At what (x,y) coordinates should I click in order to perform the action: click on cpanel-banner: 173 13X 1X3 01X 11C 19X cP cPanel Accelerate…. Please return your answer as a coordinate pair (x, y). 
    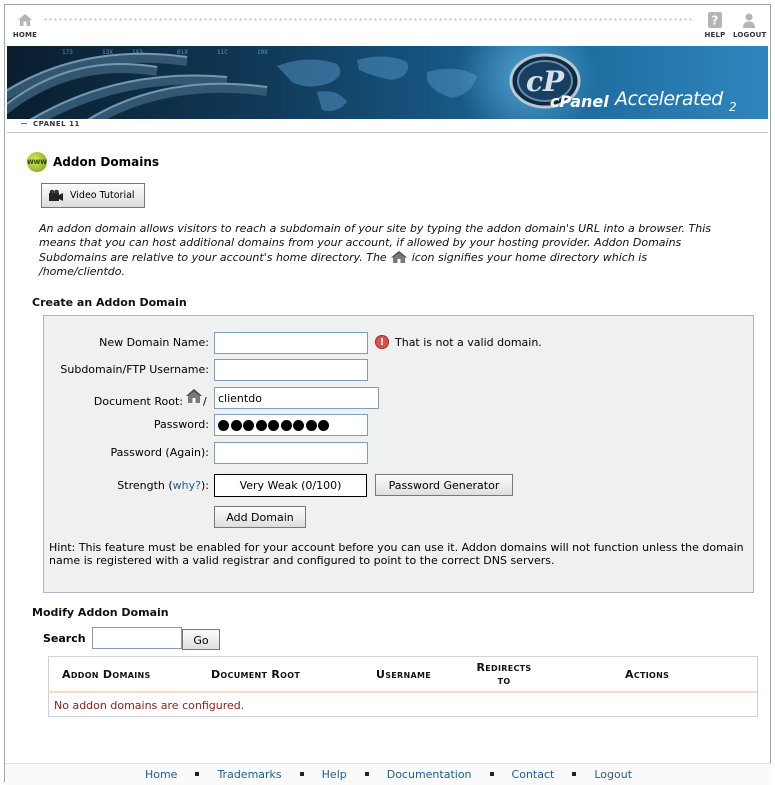
    Looking at the image, I should click on (387, 82).